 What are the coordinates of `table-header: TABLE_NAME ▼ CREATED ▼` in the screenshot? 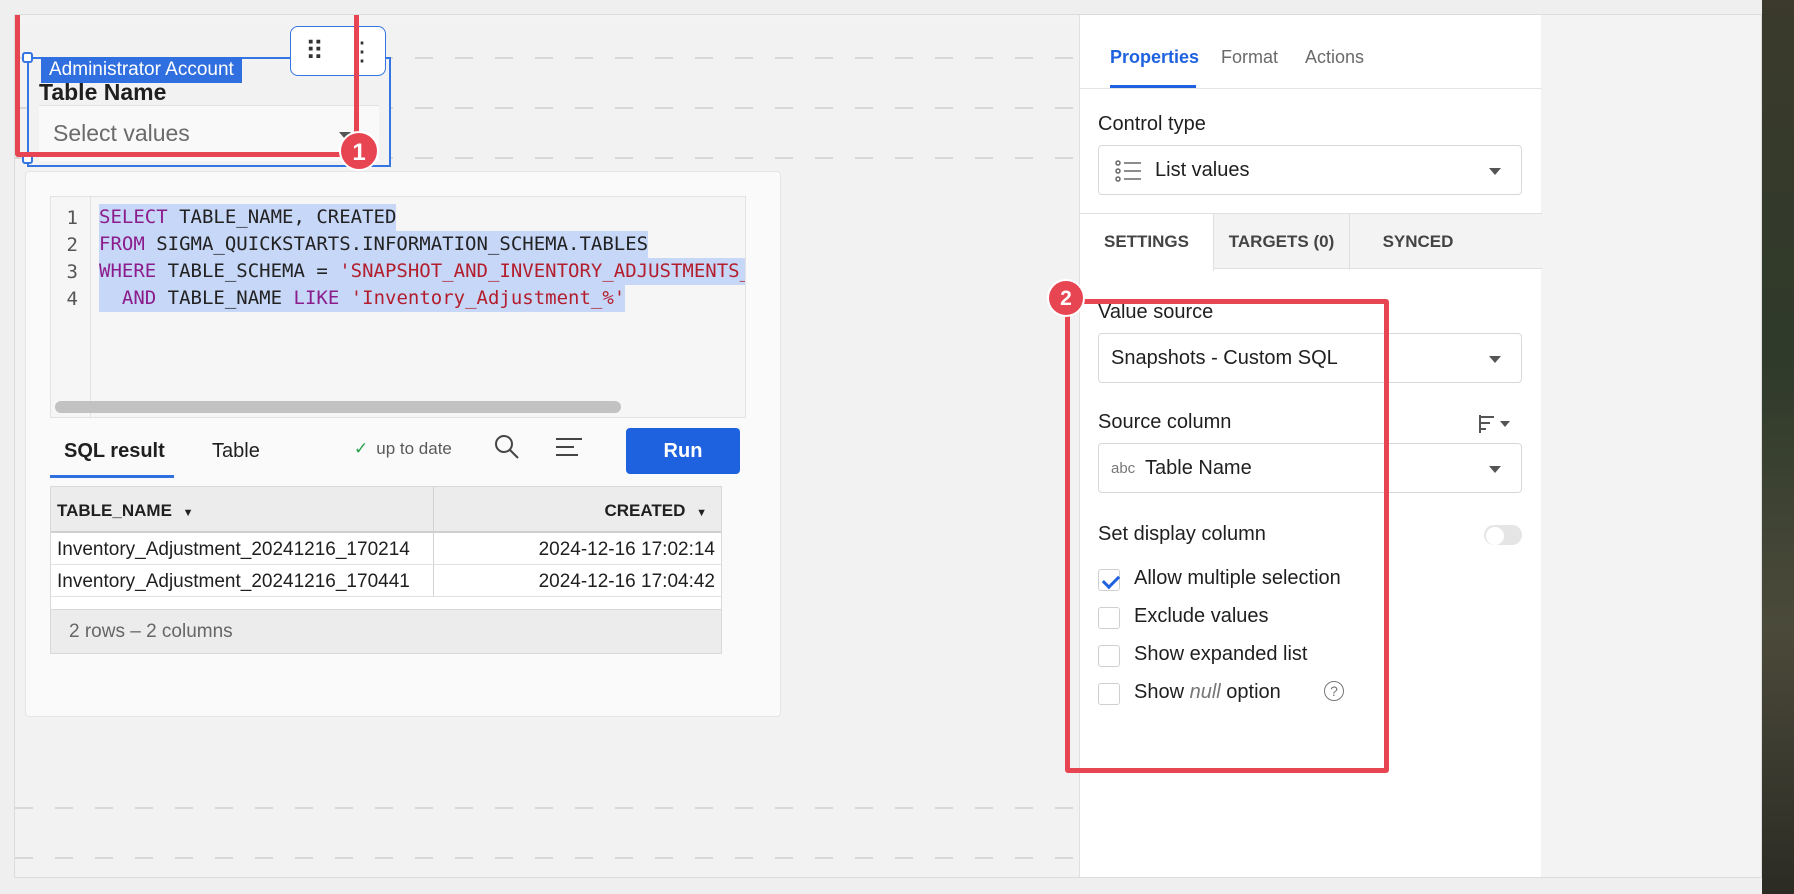 It's located at (386, 510).